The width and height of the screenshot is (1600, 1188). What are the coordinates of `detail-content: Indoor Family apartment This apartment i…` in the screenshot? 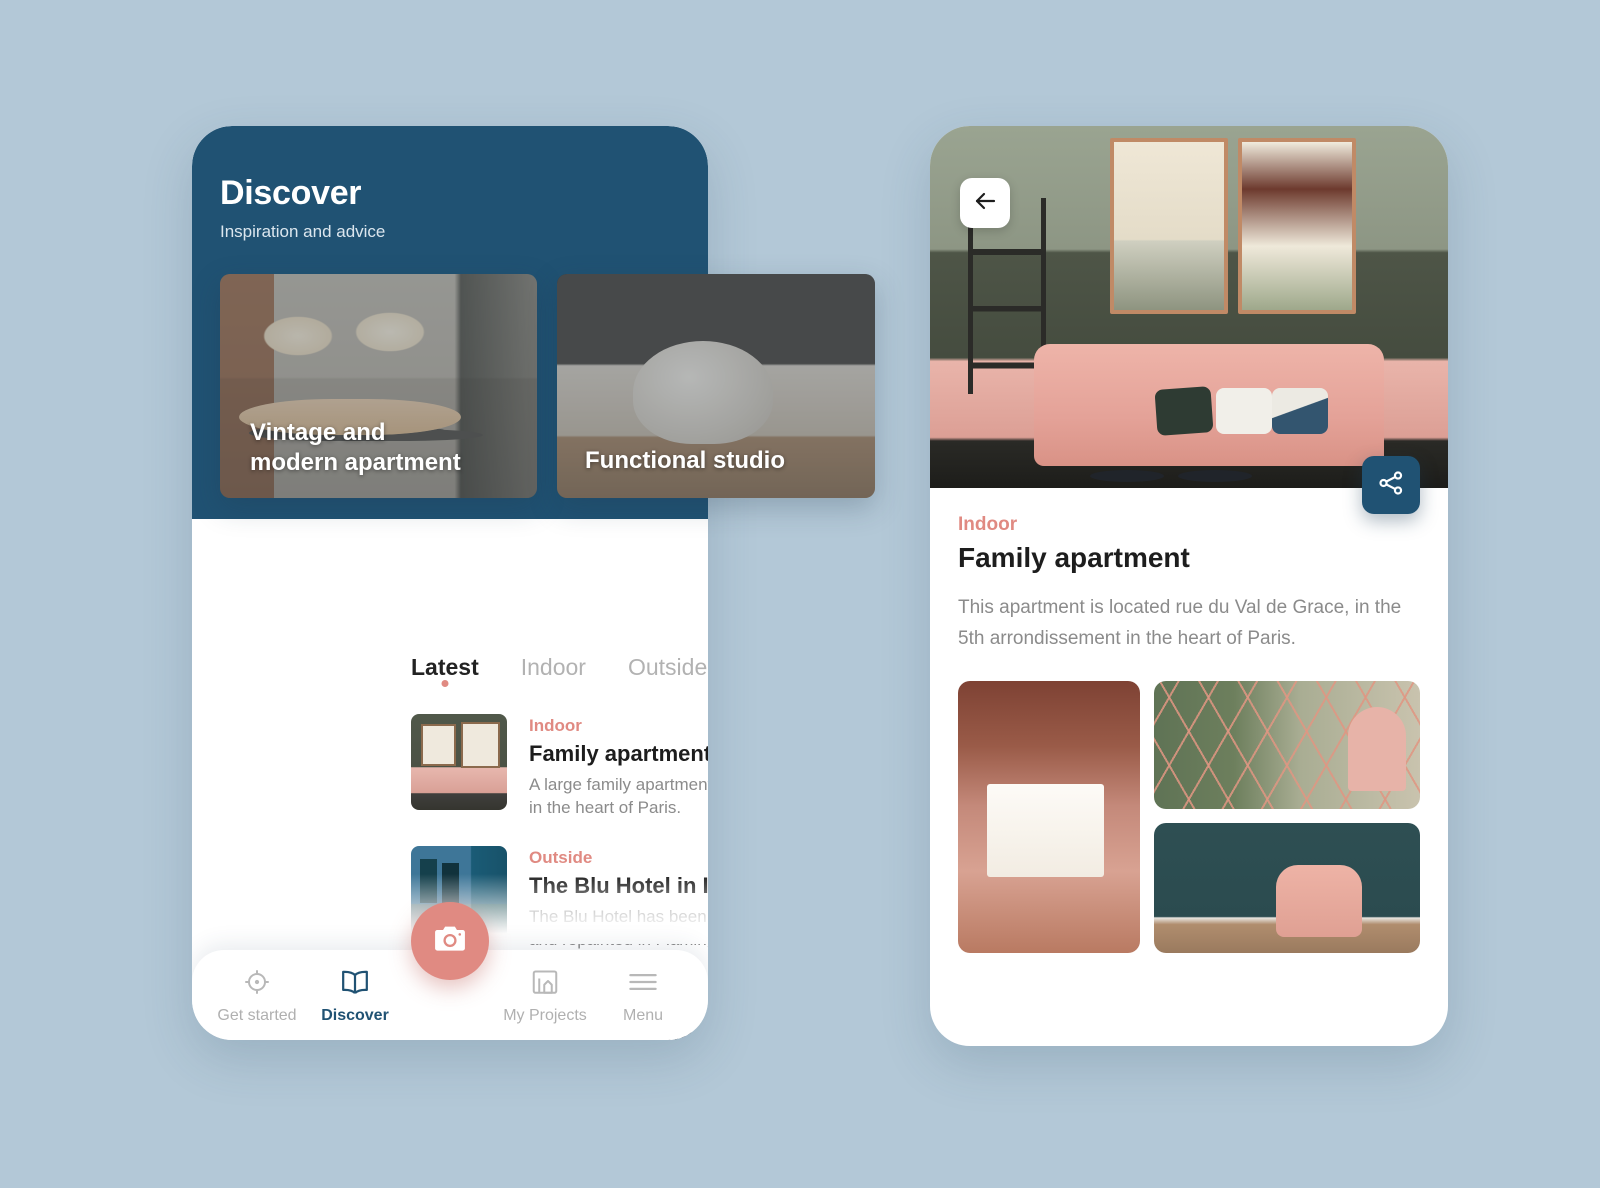 It's located at (1189, 720).